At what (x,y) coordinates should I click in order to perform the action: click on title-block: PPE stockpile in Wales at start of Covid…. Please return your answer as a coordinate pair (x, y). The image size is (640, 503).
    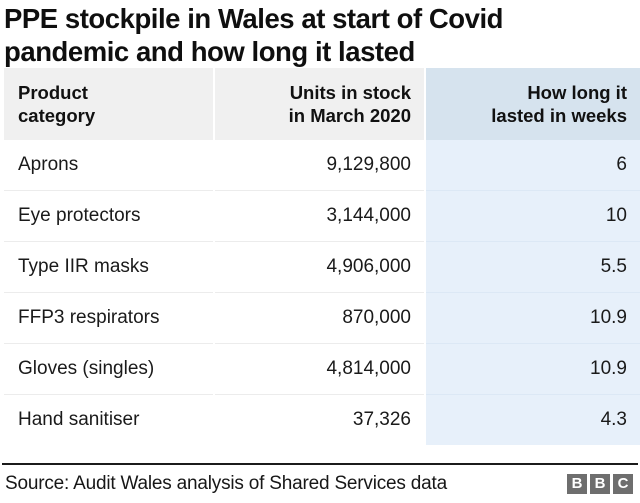
    Looking at the image, I should click on (320, 34).